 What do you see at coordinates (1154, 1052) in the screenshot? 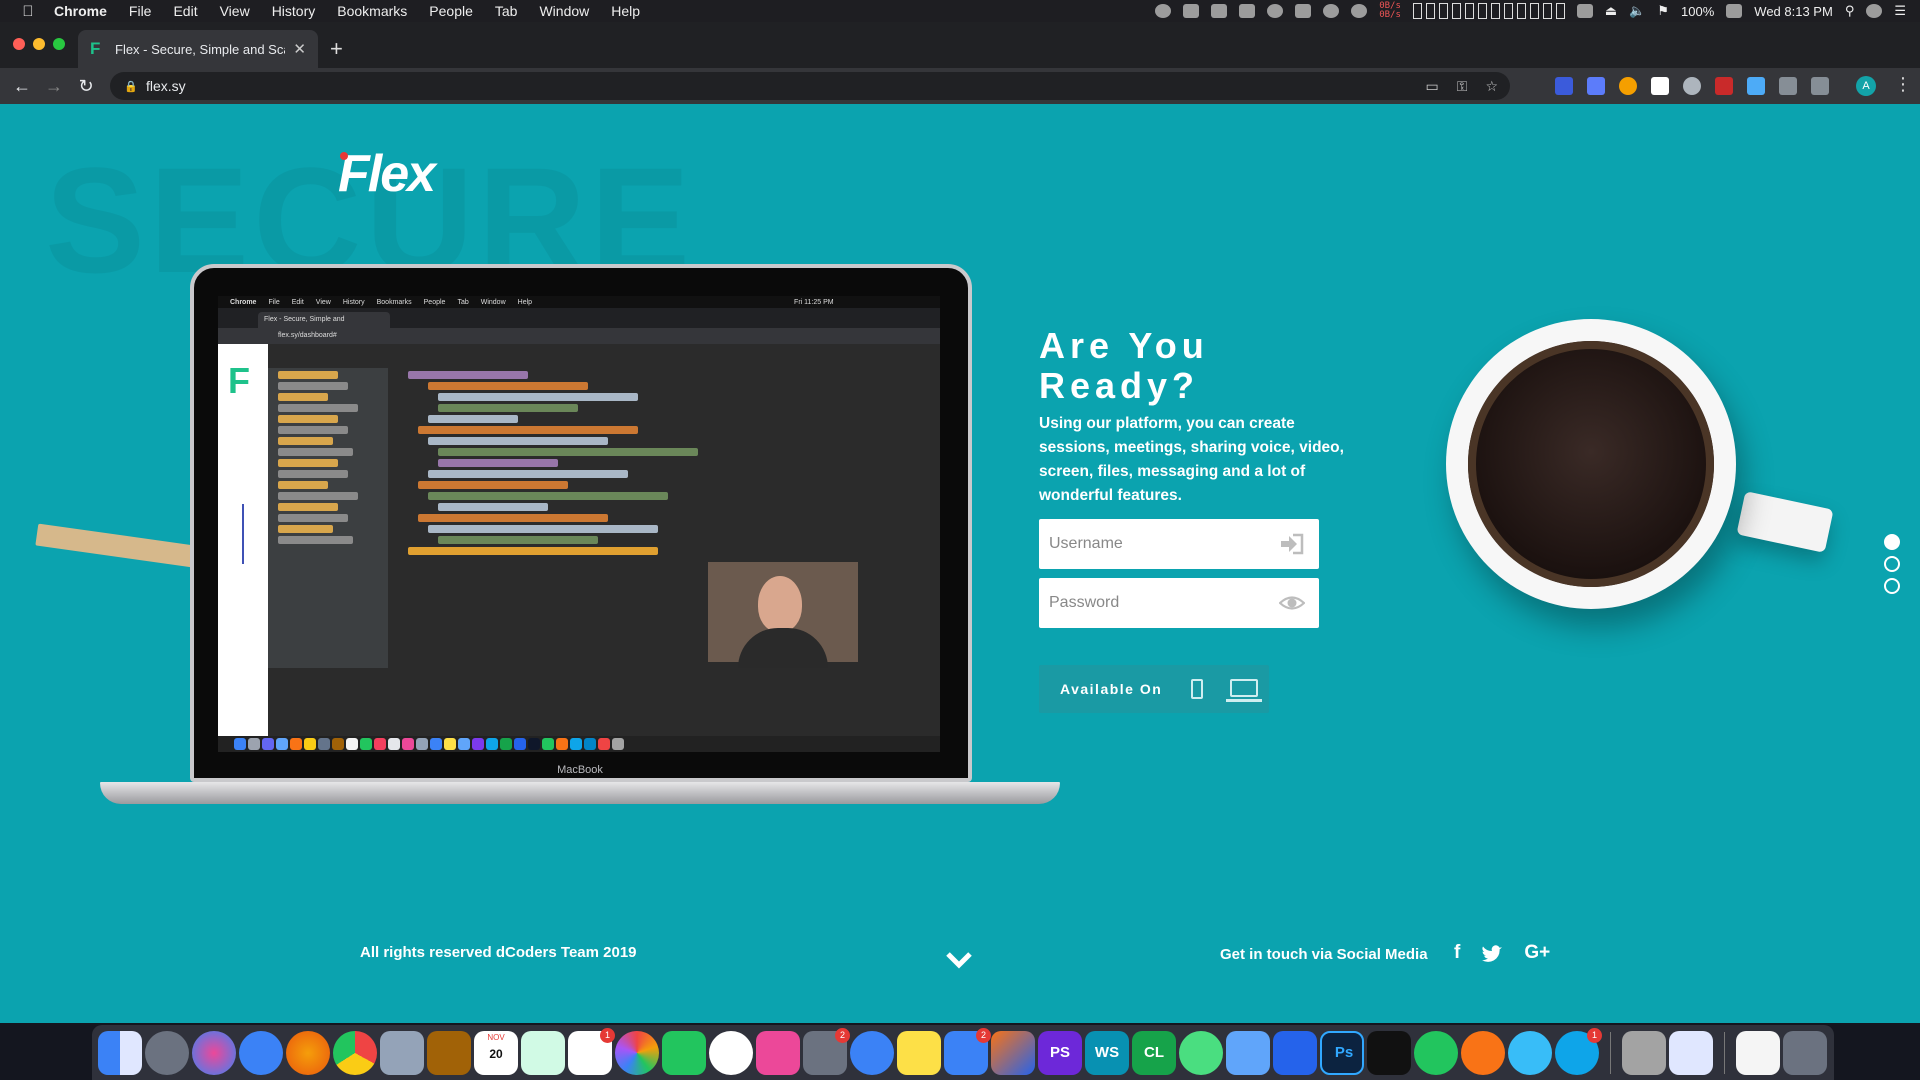
I see `clion-icon: CL` at bounding box center [1154, 1052].